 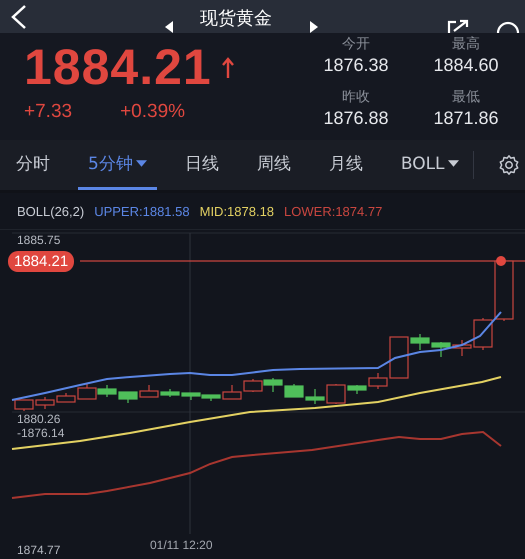 What do you see at coordinates (345, 165) in the screenshot?
I see `period-tab: 月线` at bounding box center [345, 165].